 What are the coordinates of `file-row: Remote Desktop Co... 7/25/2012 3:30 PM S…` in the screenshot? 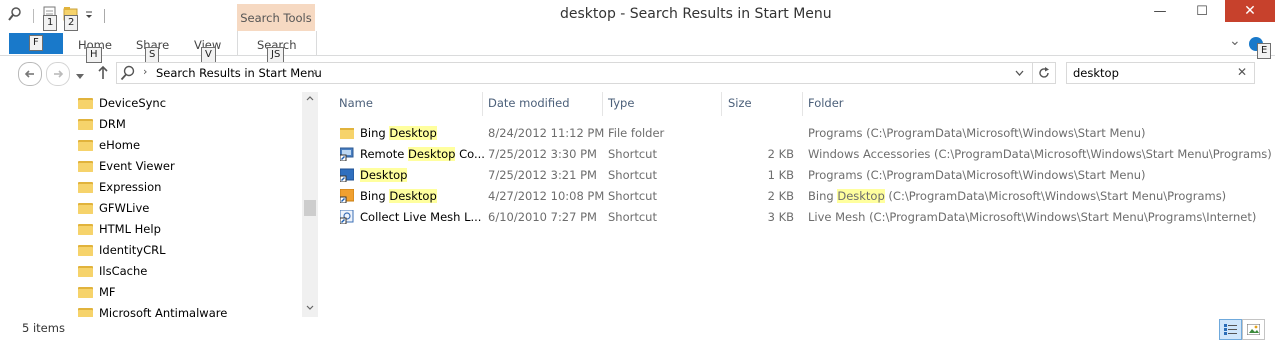 It's located at (804, 154).